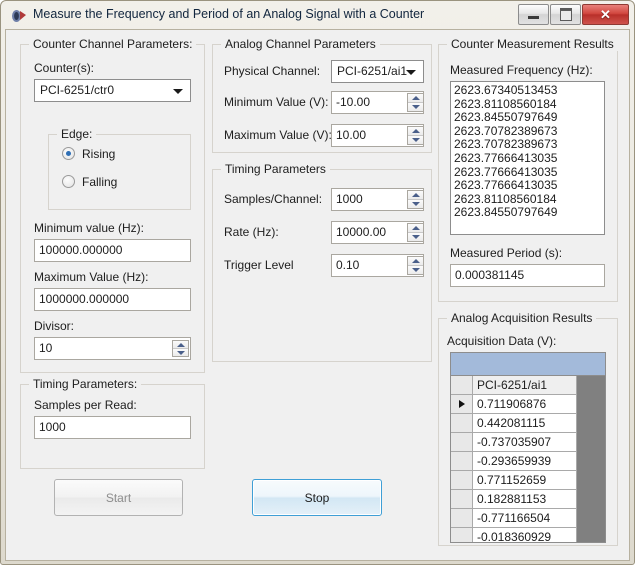 The height and width of the screenshot is (565, 635). I want to click on radio-edge-rising: Rising, so click(88, 154).